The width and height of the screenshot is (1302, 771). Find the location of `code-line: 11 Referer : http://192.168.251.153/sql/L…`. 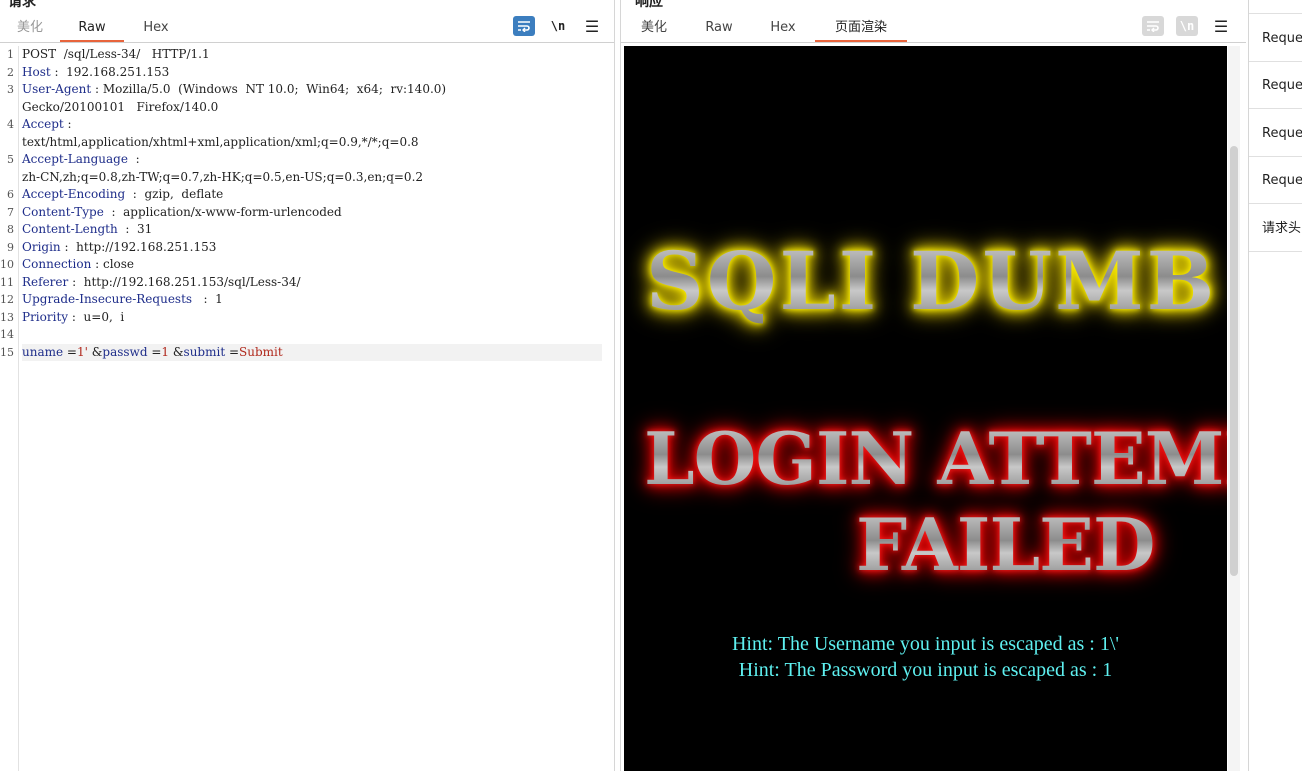

code-line: 11 Referer : http://192.168.251.153/sql/L… is located at coordinates (307, 283).